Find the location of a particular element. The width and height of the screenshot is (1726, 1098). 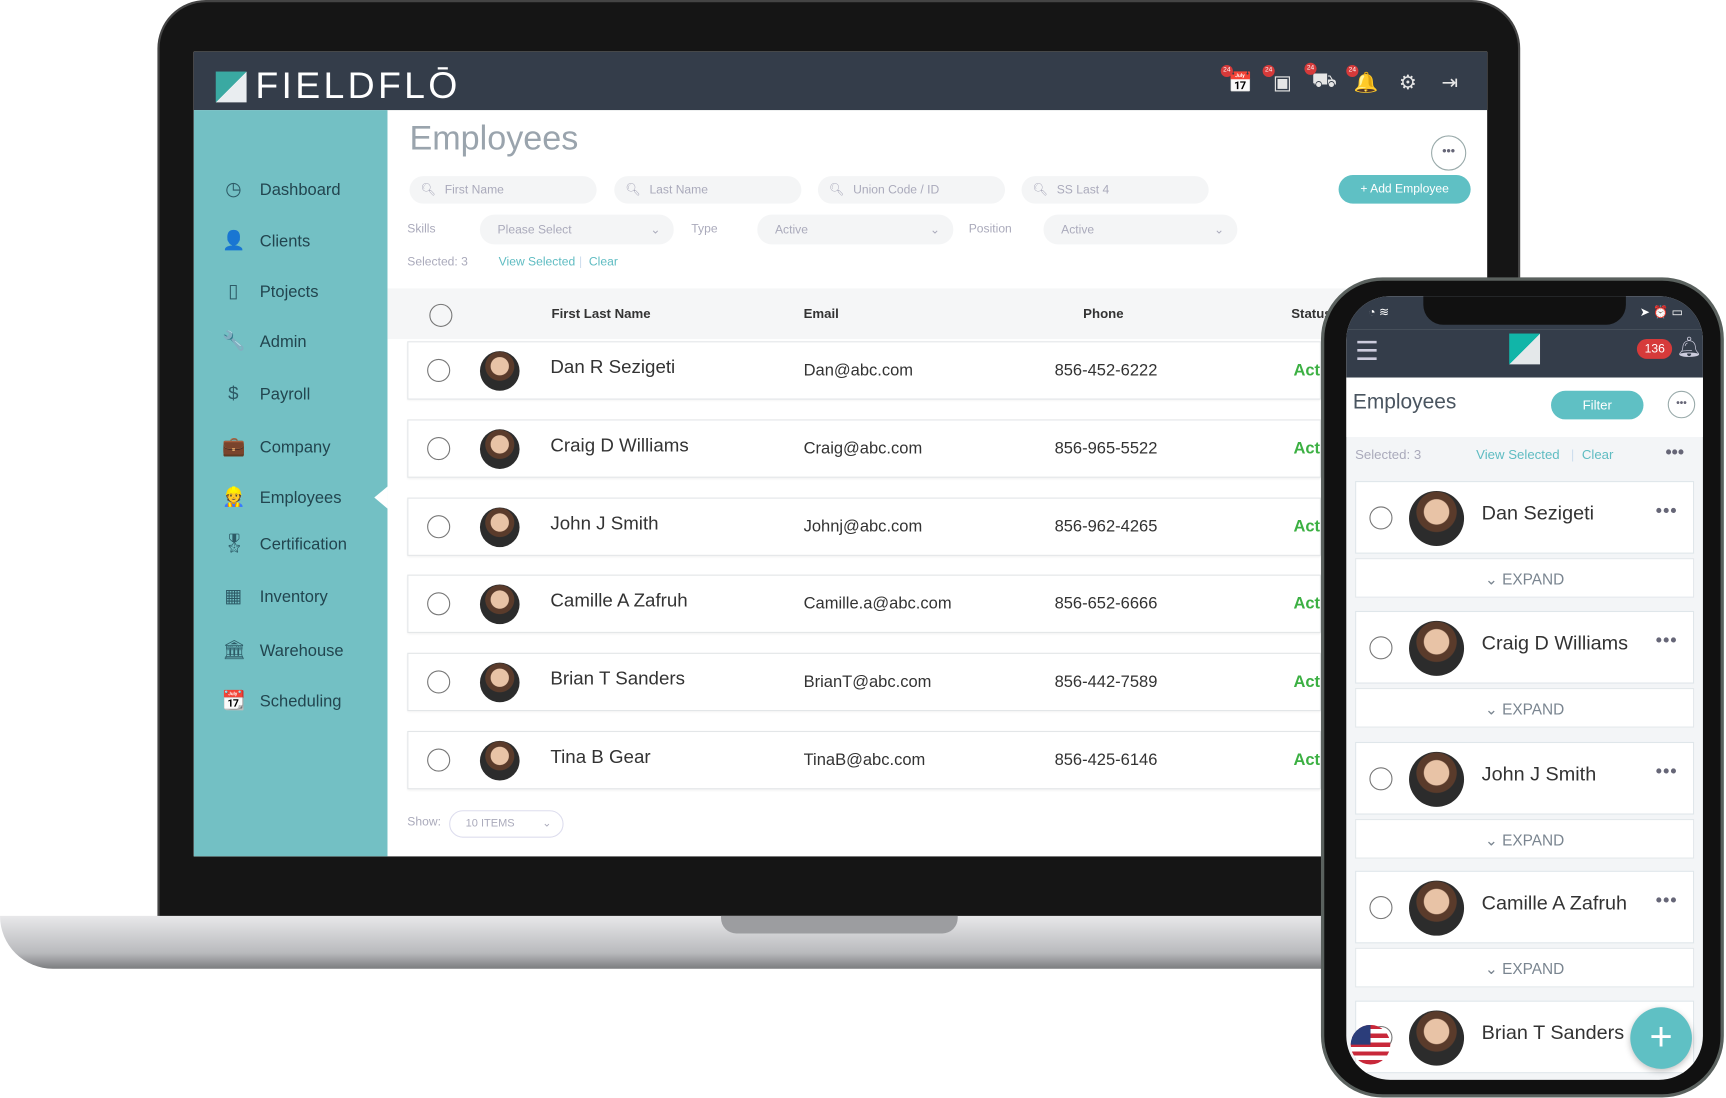

notification-count-badge: 136 is located at coordinates (1654, 349).